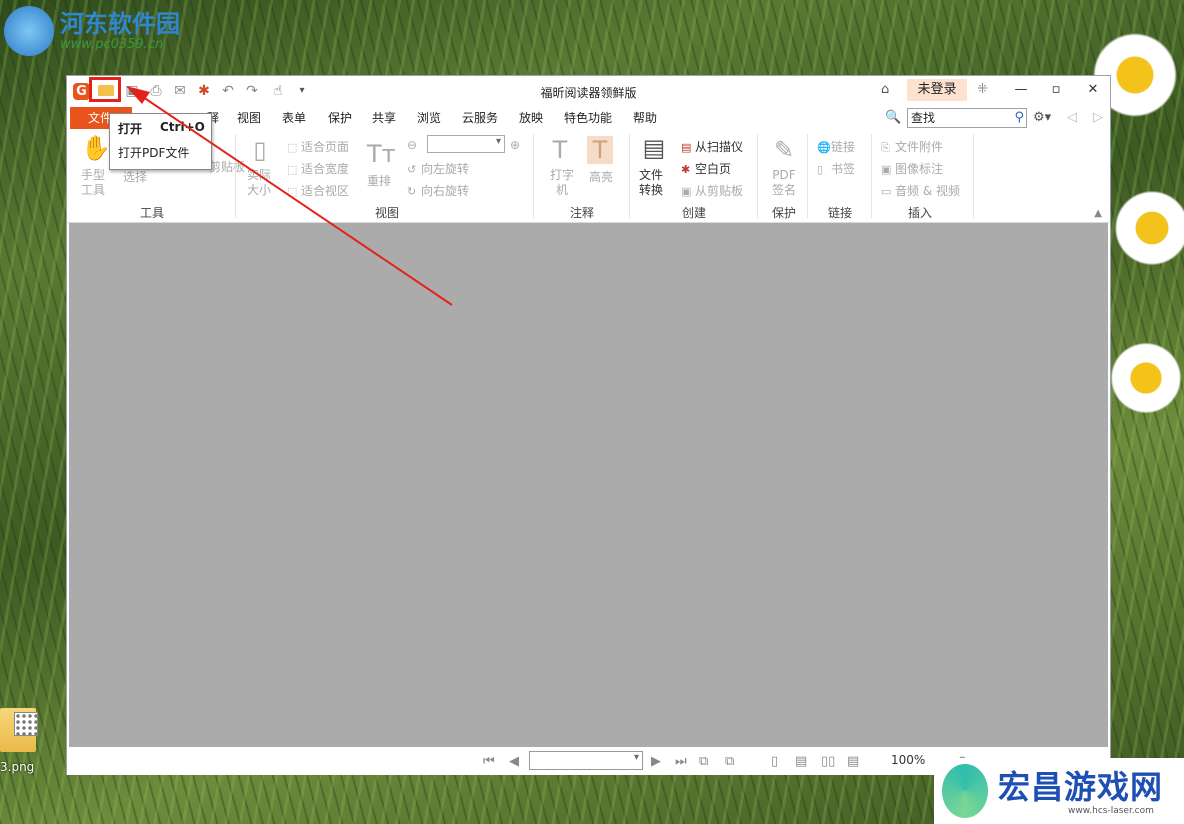 The image size is (1184, 824). I want to click on zoom-combo, so click(466, 144).